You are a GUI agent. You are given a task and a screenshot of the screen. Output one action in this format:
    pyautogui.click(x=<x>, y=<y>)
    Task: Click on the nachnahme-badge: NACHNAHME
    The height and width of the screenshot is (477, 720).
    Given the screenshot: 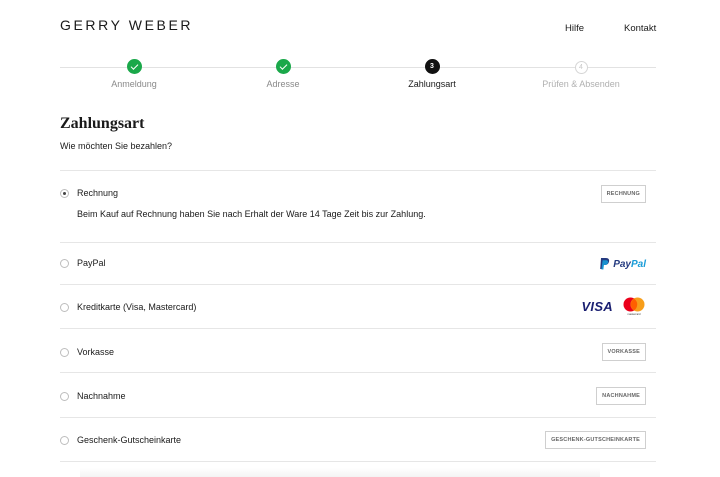 What is the action you would take?
    pyautogui.click(x=621, y=396)
    